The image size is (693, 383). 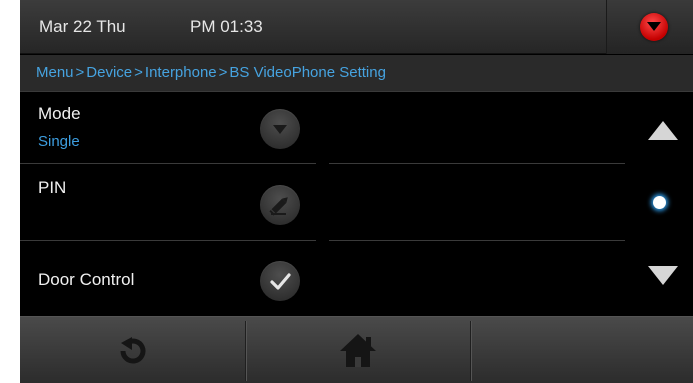 I want to click on bottom-nav-empty-slot, so click(x=582, y=350).